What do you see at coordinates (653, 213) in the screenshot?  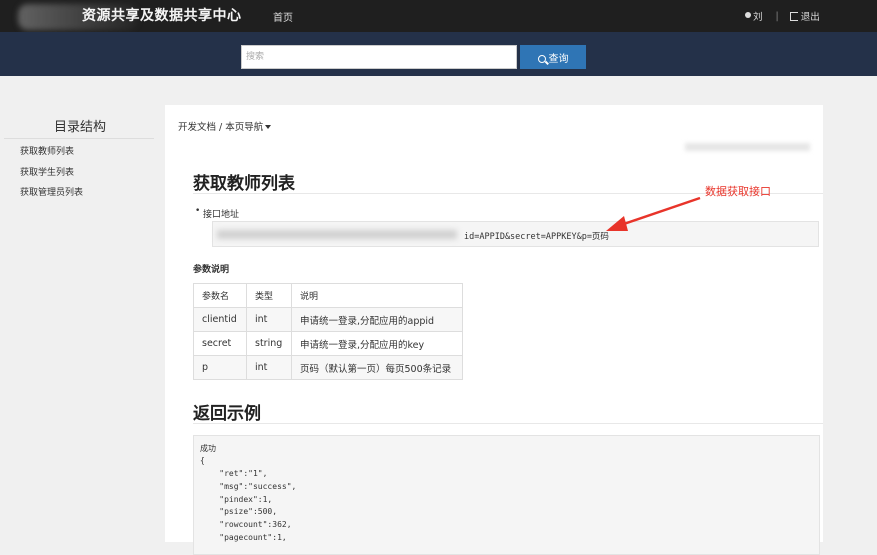 I see `annotation-arrow-icon` at bounding box center [653, 213].